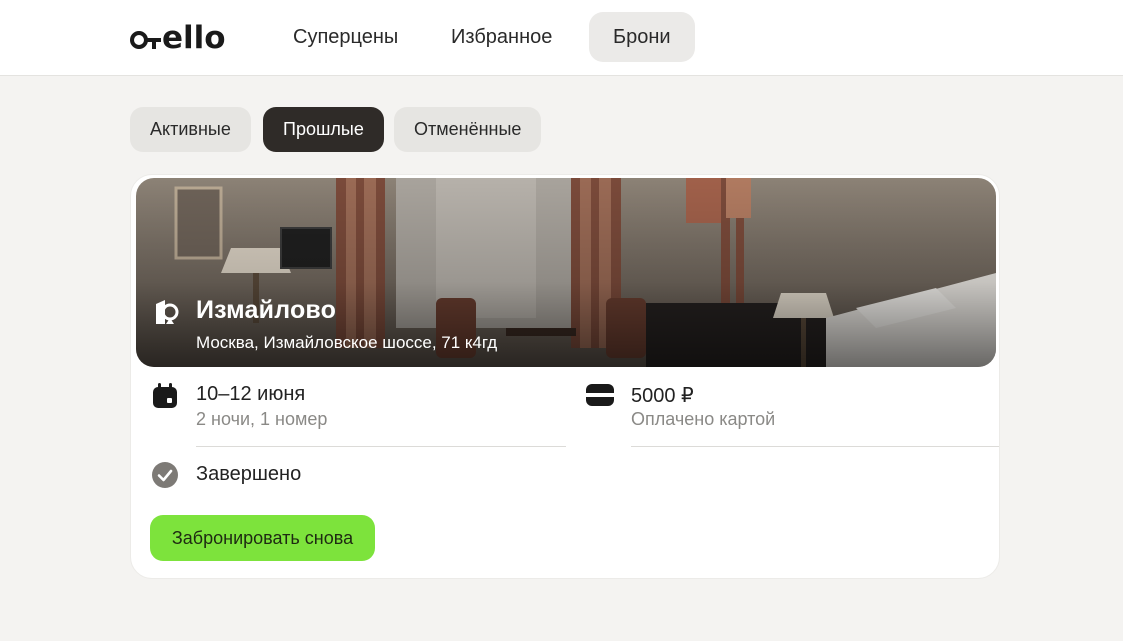 The height and width of the screenshot is (641, 1123). Describe the element at coordinates (347, 342) in the screenshot. I see `hotel-address: Москва, Измайловское шоссе, 71 к4гд` at that location.